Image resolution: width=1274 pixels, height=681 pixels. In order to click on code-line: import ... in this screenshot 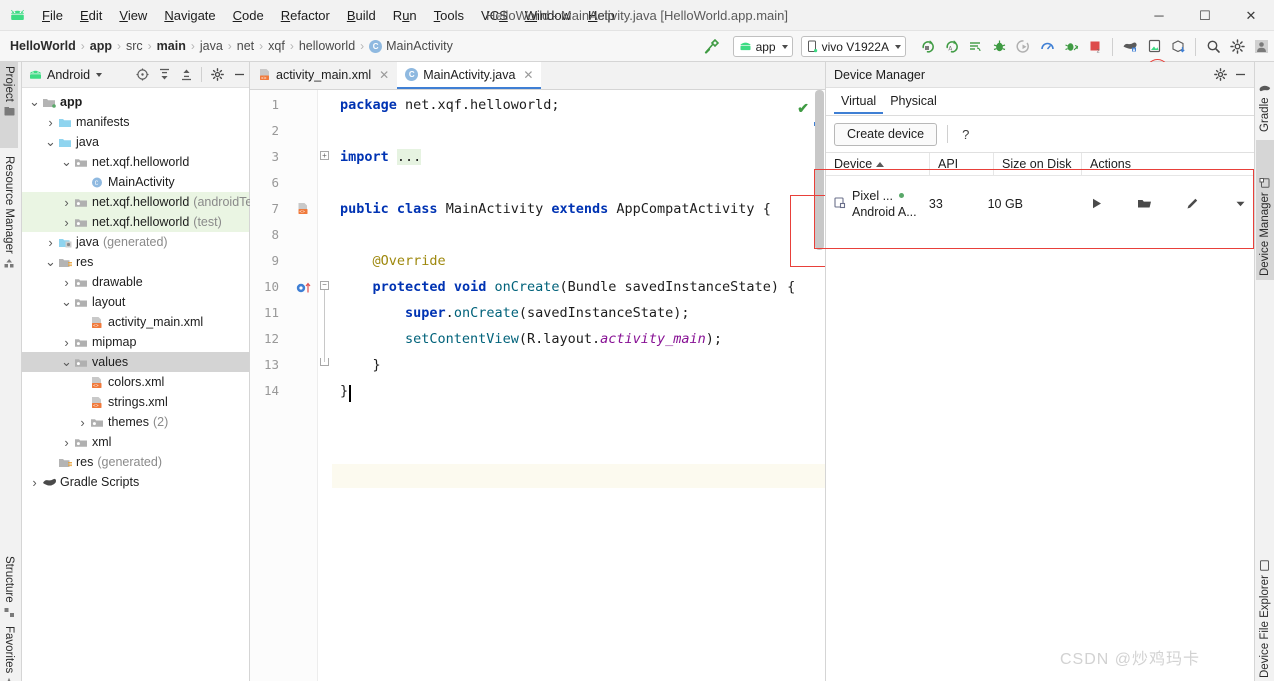, I will do `click(381, 157)`.